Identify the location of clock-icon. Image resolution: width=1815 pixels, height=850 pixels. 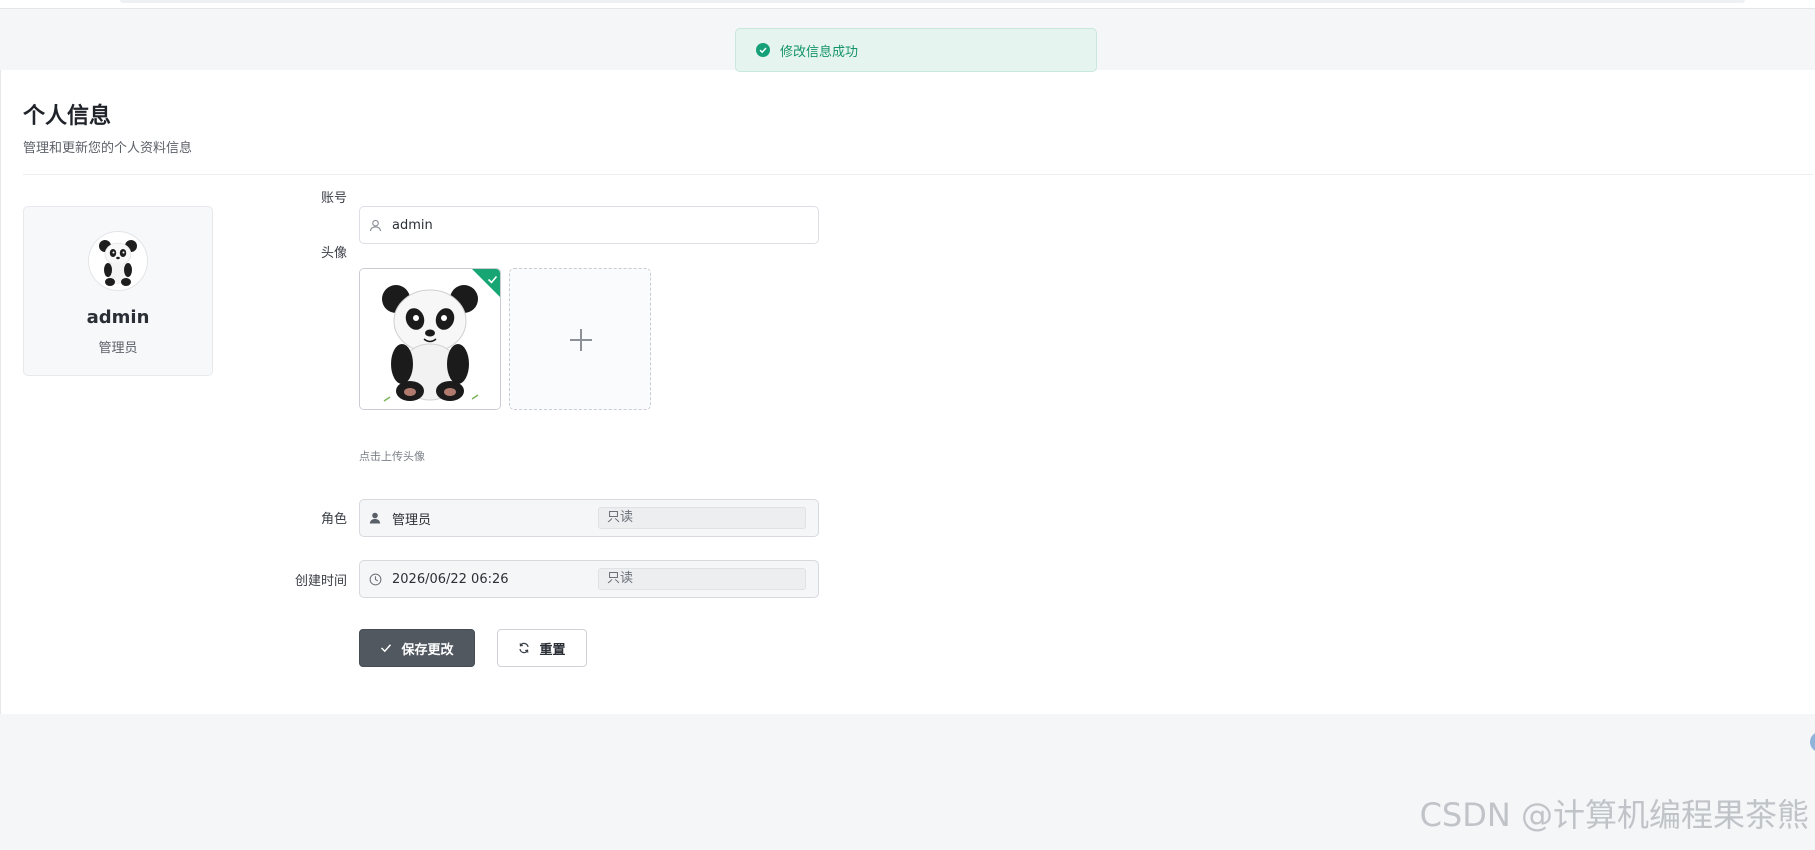
(375, 579).